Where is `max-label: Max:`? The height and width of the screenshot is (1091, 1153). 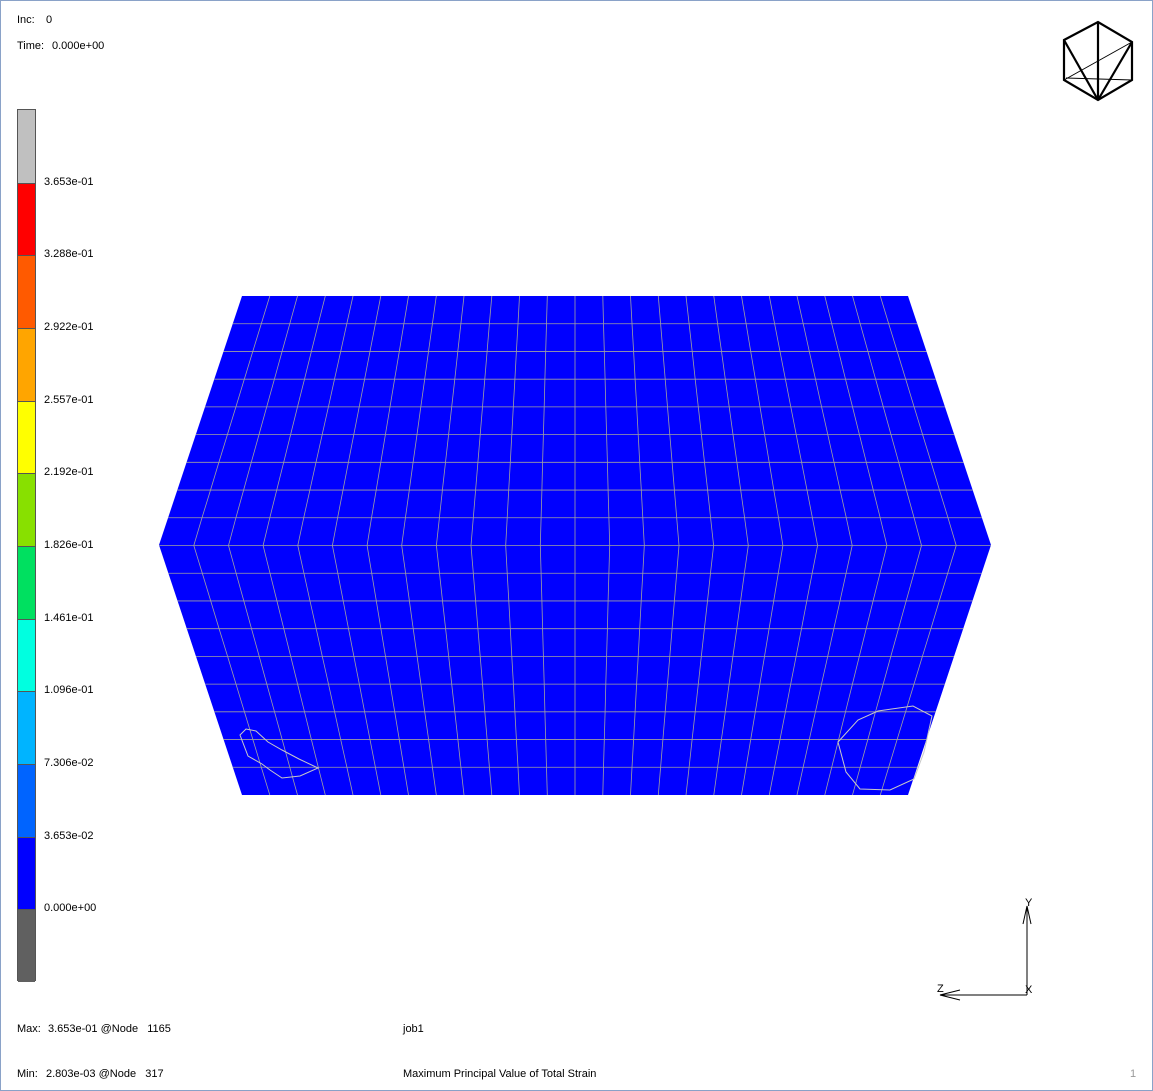 max-label: Max: is located at coordinates (29, 1029).